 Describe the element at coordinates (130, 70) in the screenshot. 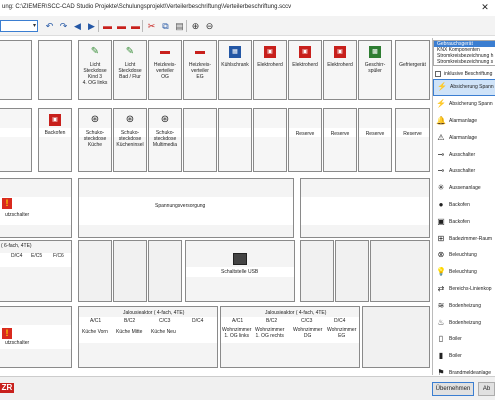

I see `row1-cell: ✎ Licht Steckdose Bad / Flur` at that location.